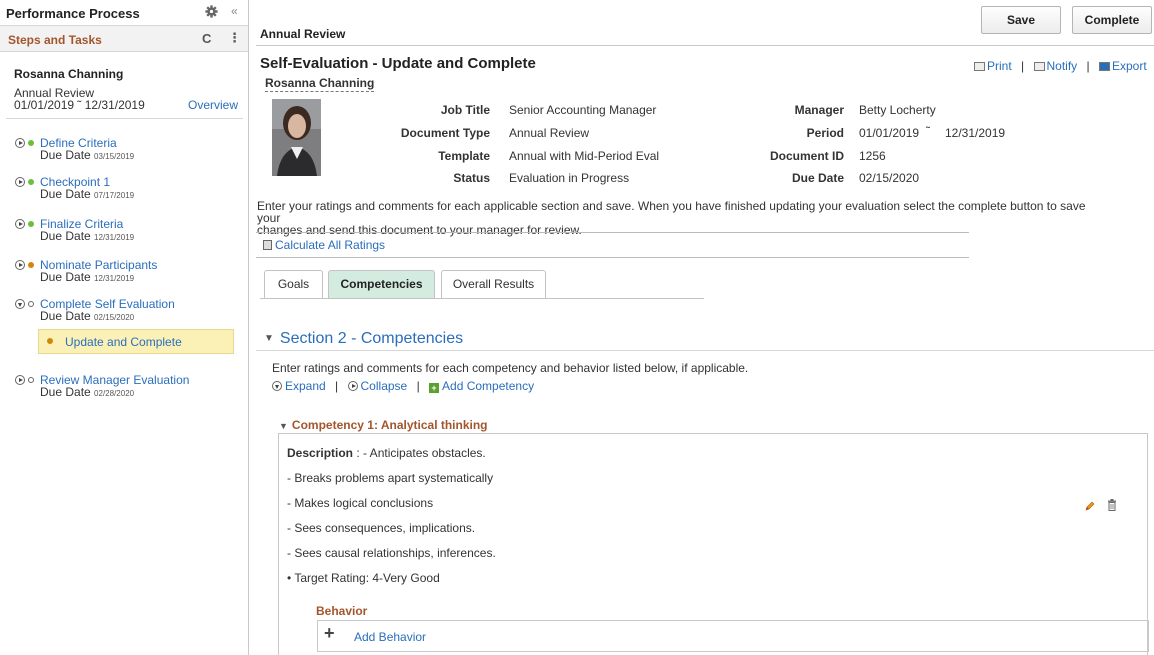  Describe the element at coordinates (360, 503) in the screenshot. I see `description-line: - Makes logical conclusions` at that location.